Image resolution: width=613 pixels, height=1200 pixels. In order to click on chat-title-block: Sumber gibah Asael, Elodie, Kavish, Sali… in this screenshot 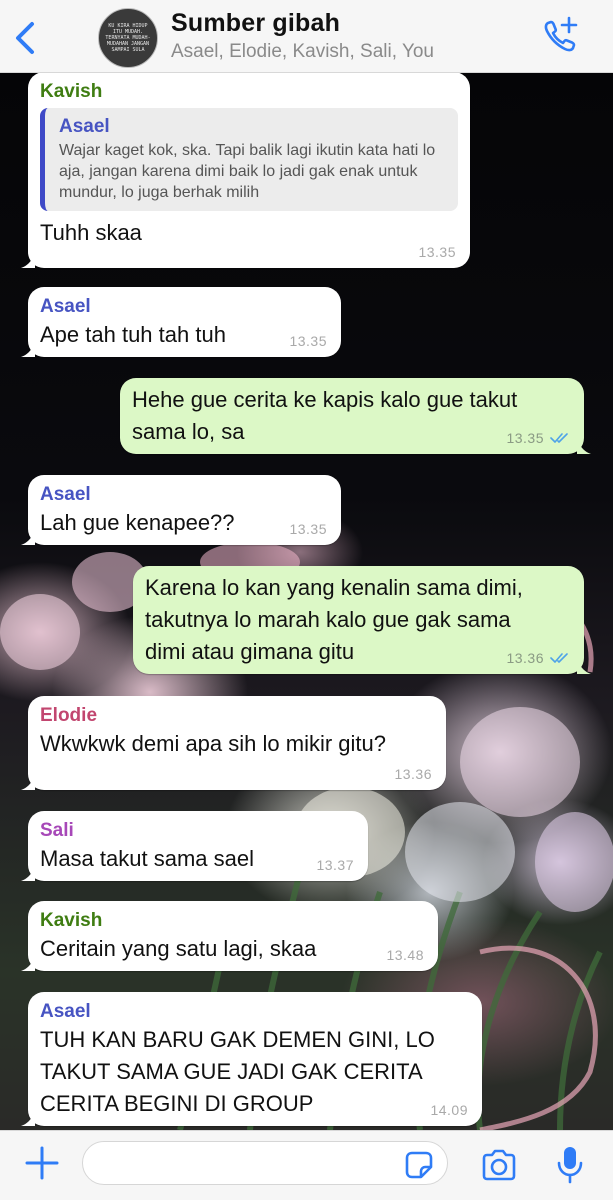, I will do `click(302, 36)`.